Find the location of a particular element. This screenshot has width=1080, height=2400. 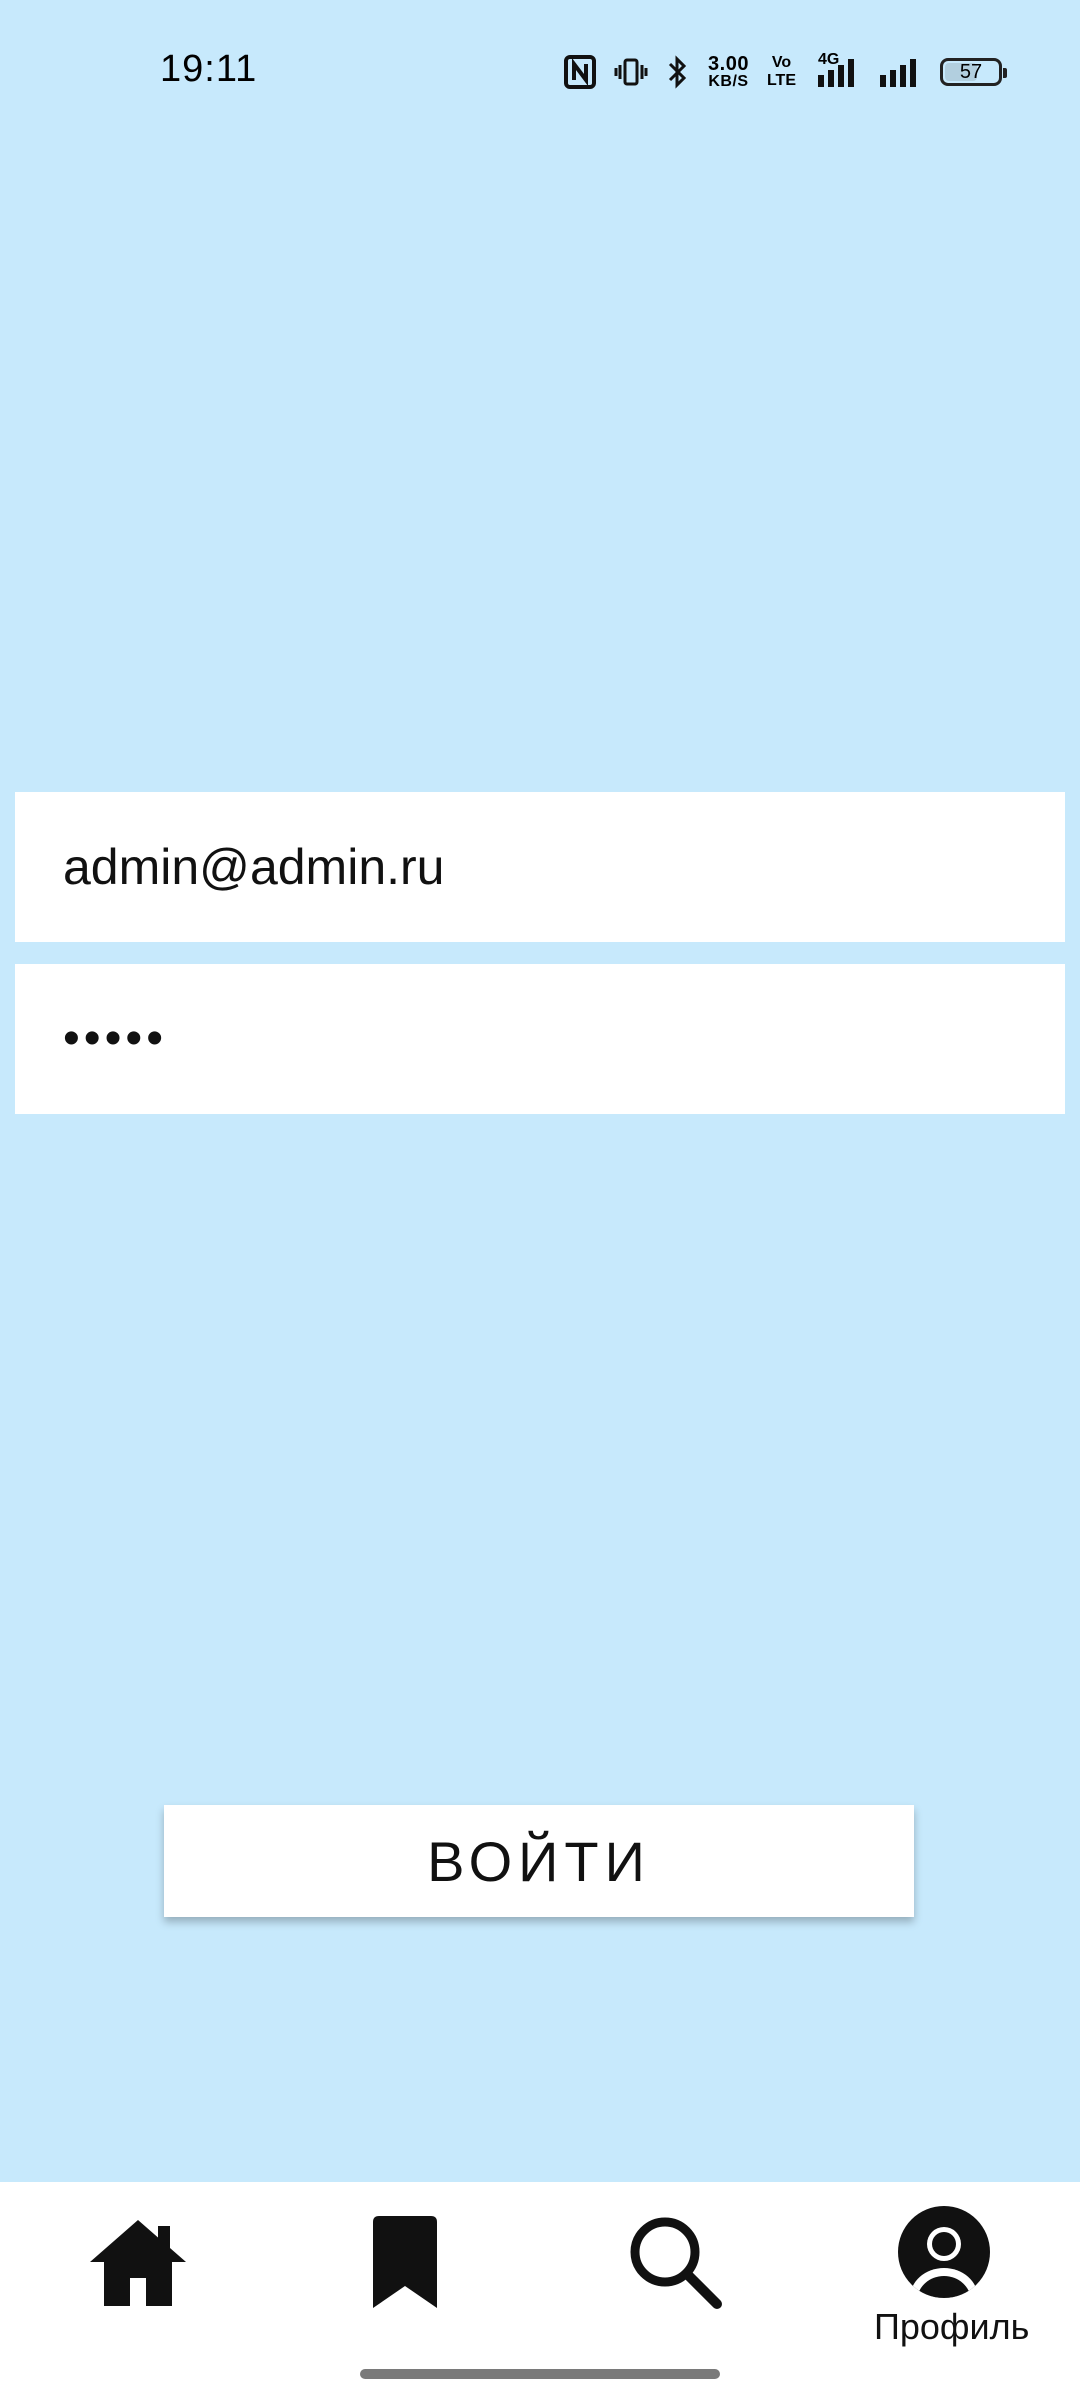

bottom-nav: Профиль is located at coordinates (540, 2291).